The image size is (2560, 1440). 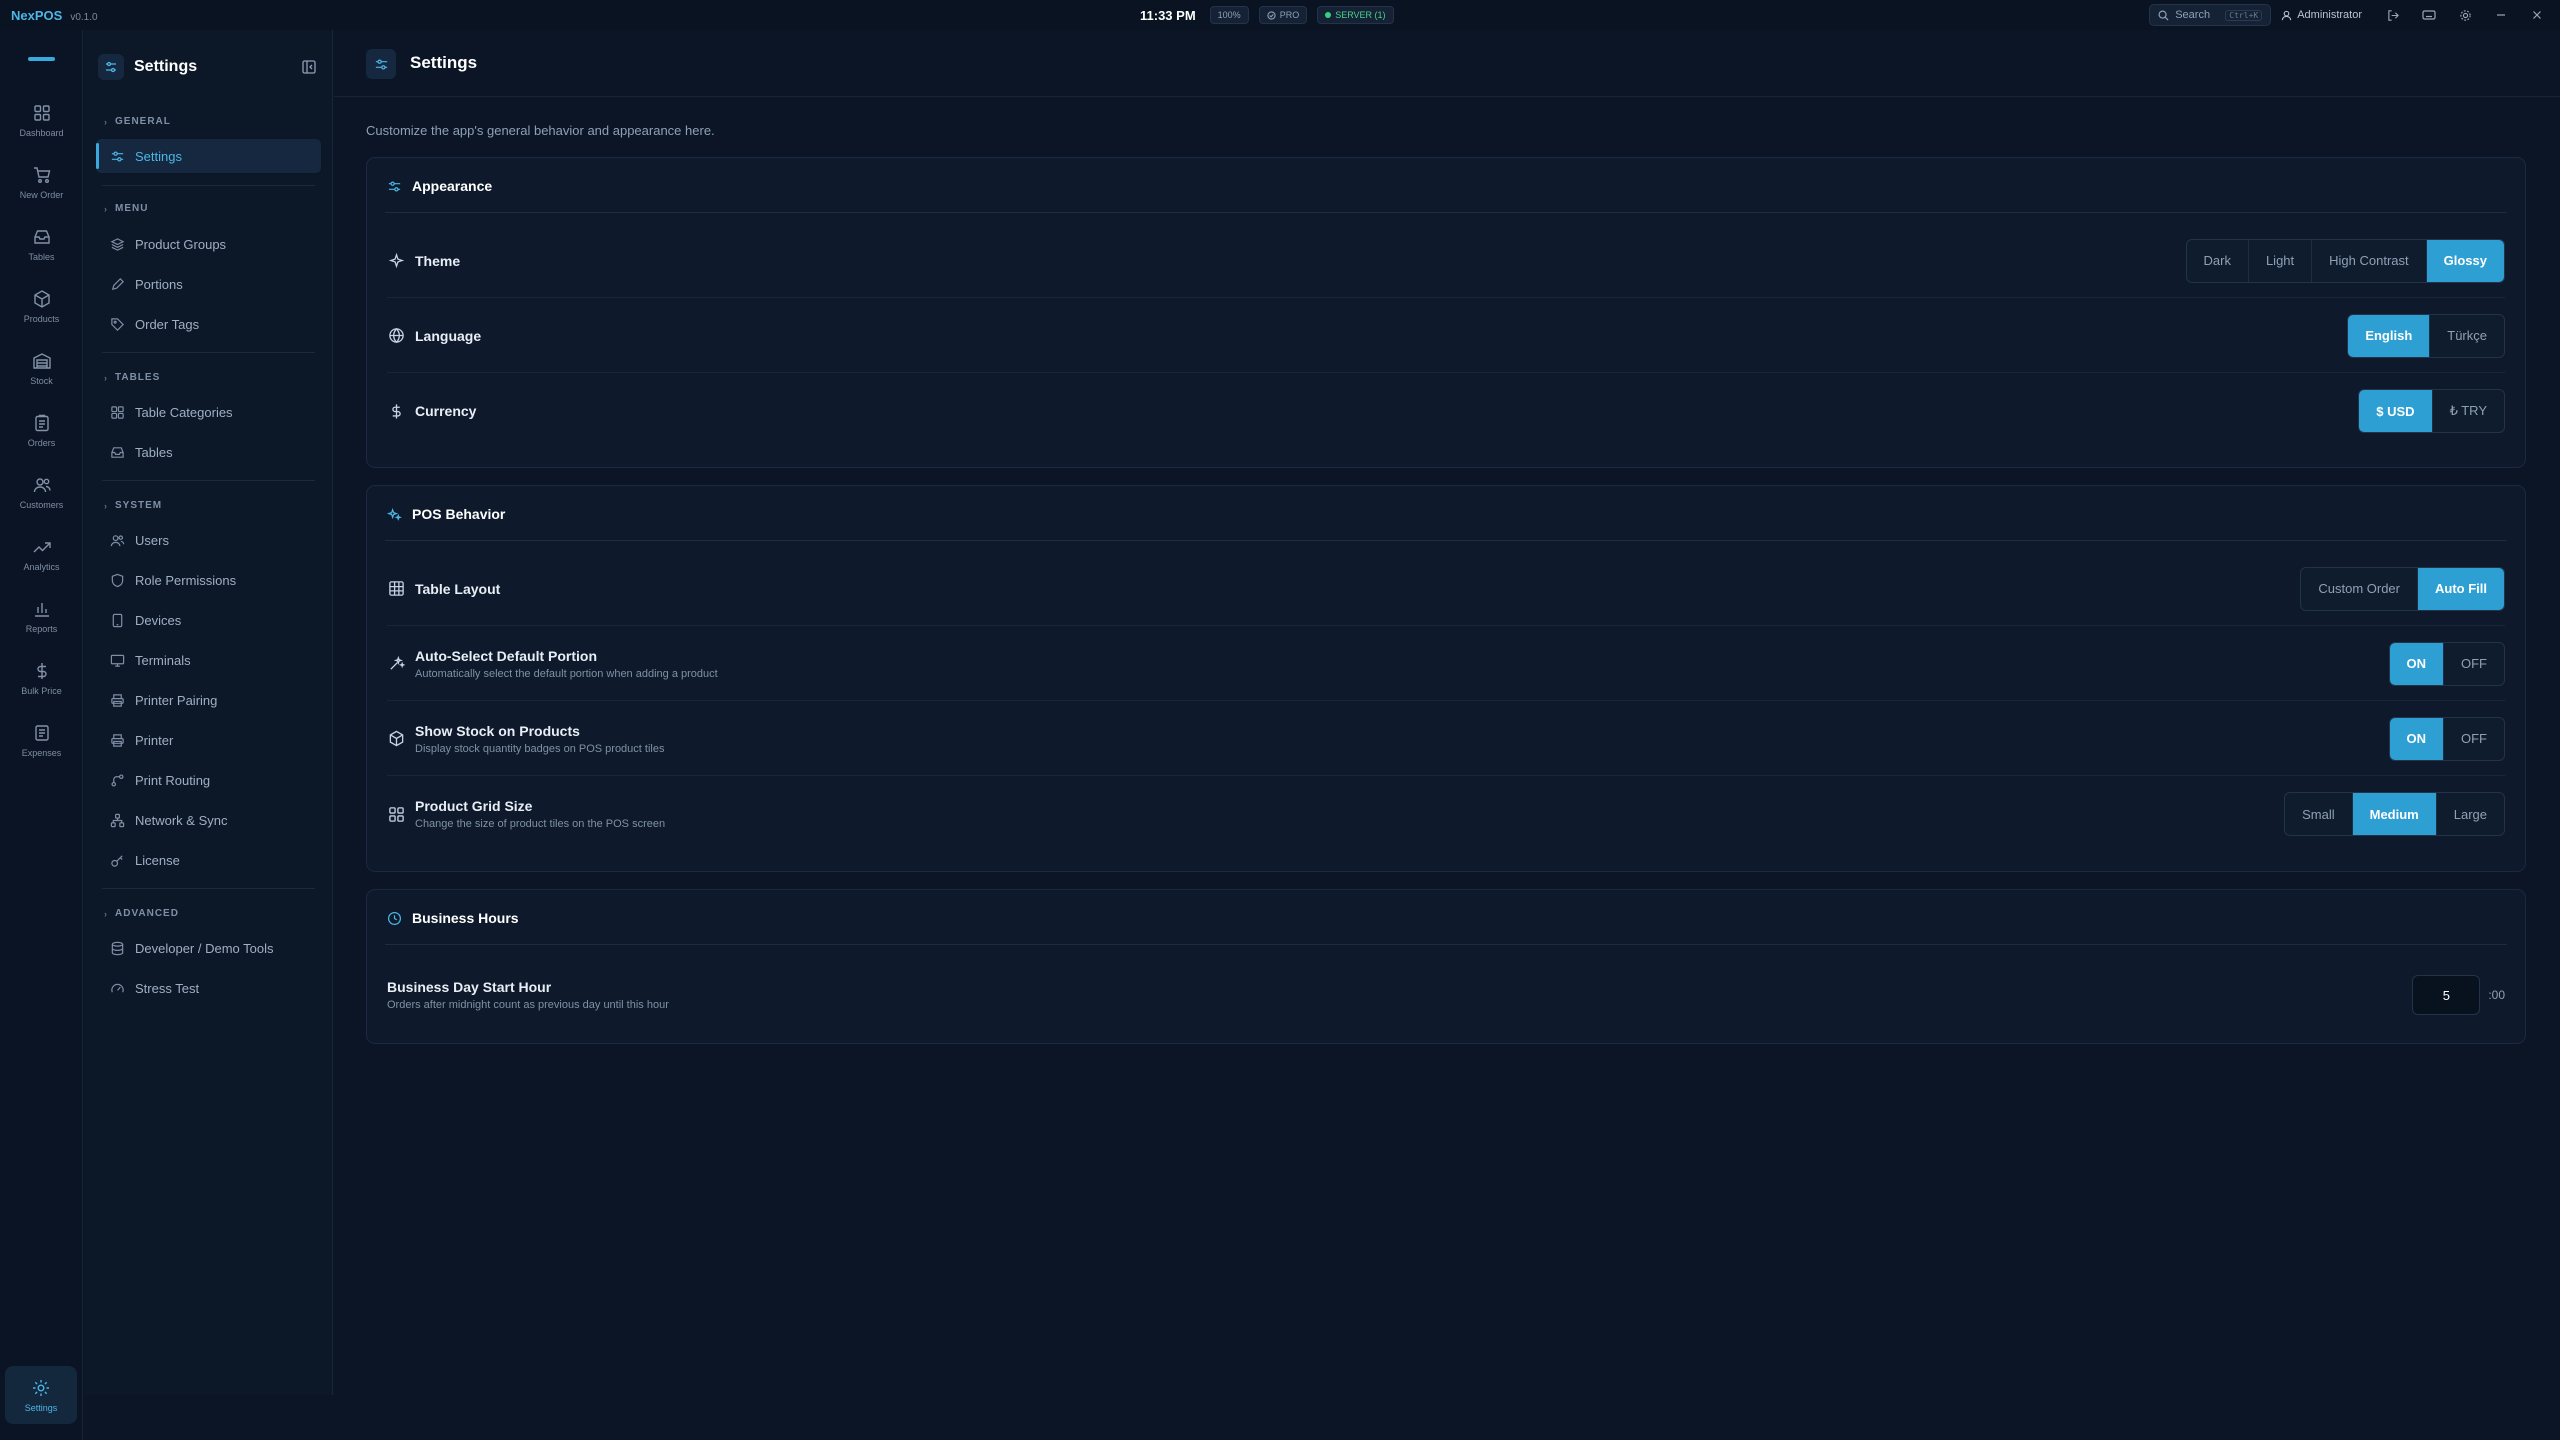 What do you see at coordinates (208, 156) in the screenshot?
I see `sidebar-item-settings: Settings` at bounding box center [208, 156].